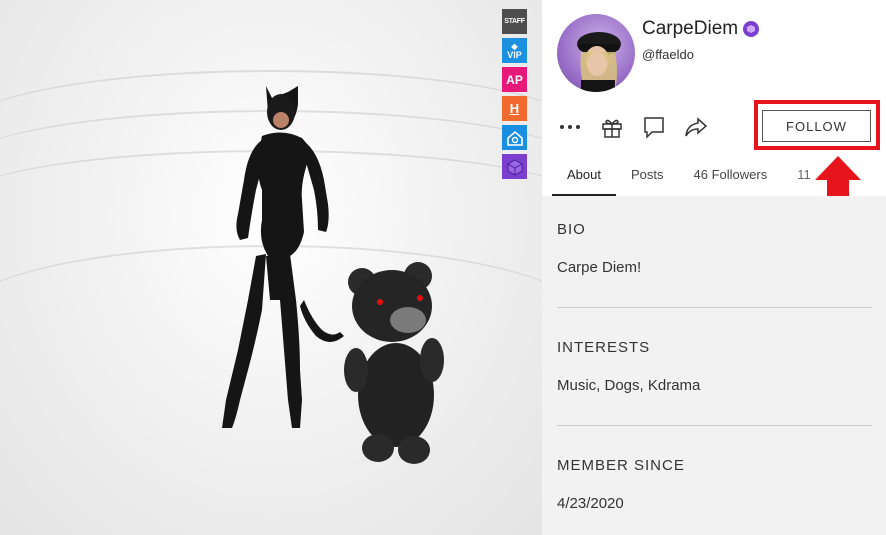  What do you see at coordinates (731, 174) in the screenshot?
I see `tab-followers: 46 Followers` at bounding box center [731, 174].